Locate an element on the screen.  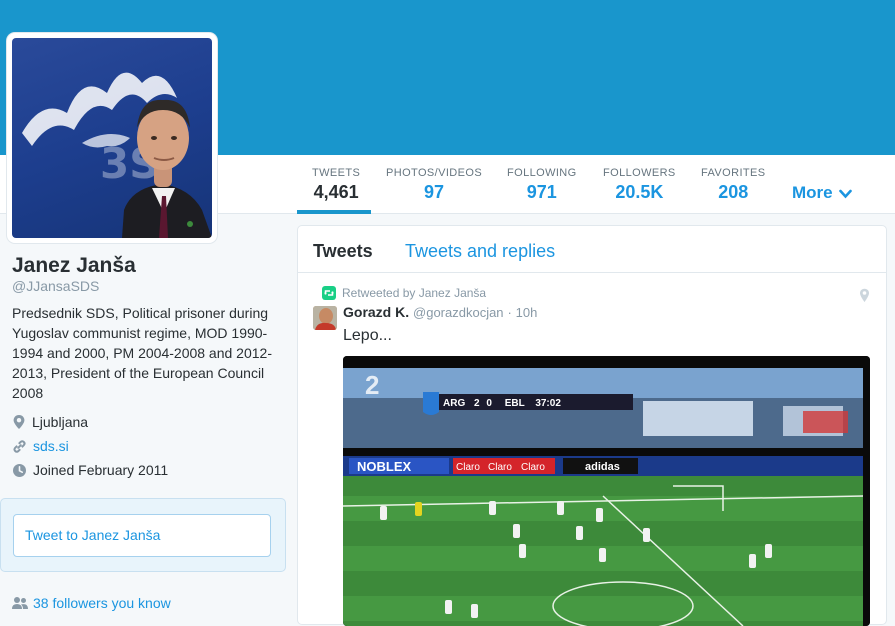
profile-name: Janez Janša is located at coordinates (74, 266).